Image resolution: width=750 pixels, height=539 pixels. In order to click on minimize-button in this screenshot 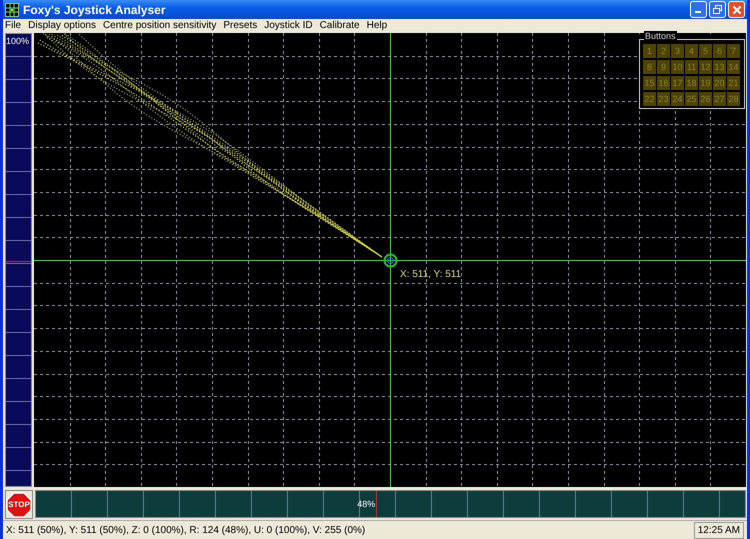, I will do `click(698, 9)`.